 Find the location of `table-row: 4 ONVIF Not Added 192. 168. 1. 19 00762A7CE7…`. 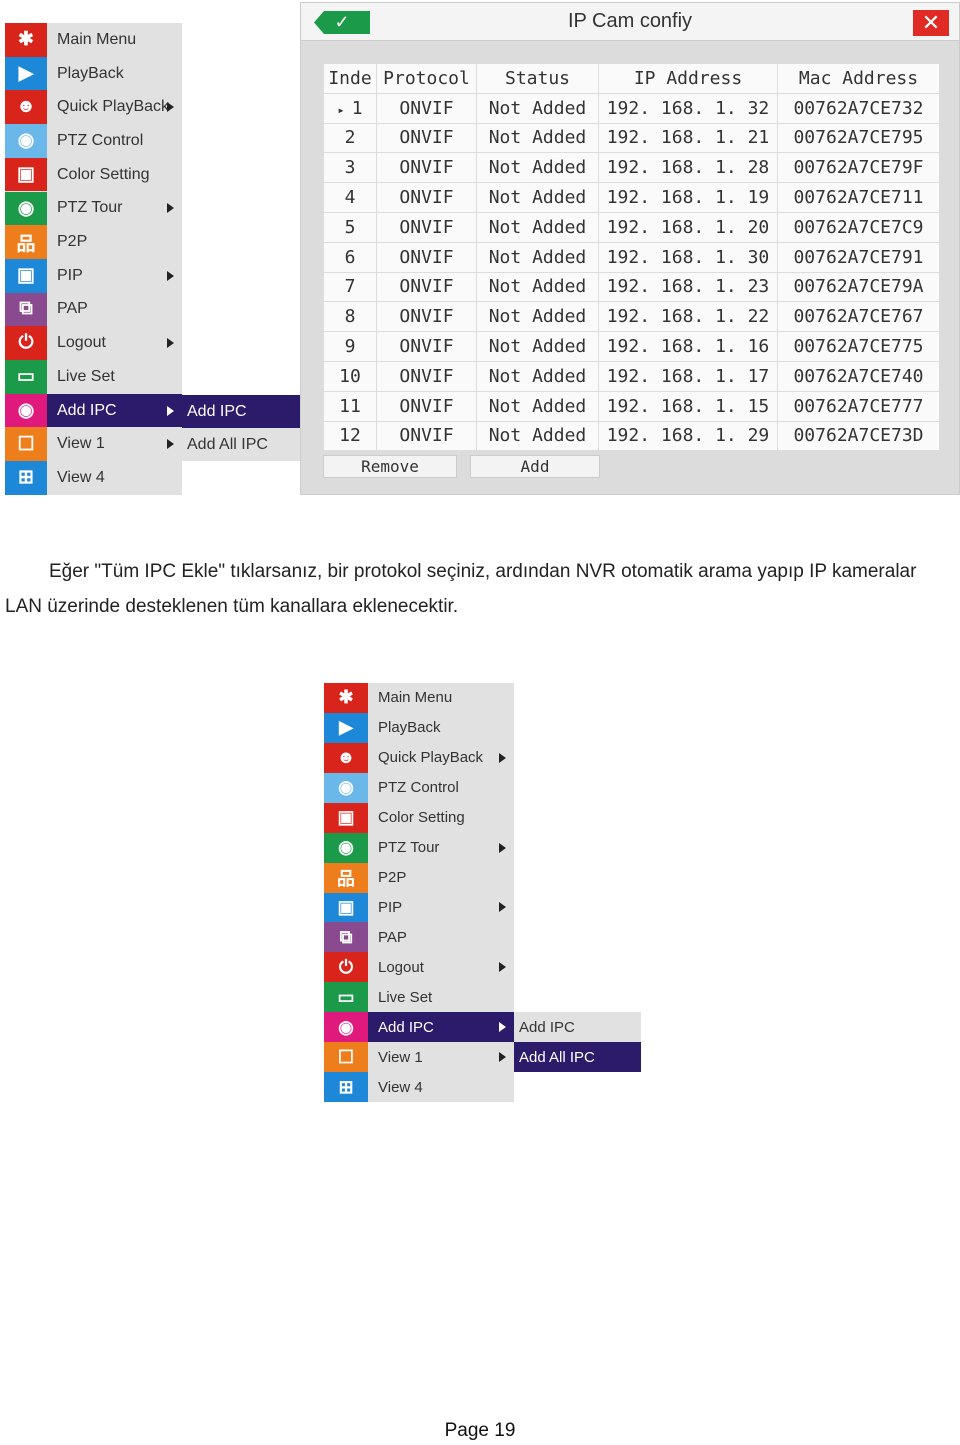

table-row: 4 ONVIF Not Added 192. 168. 1. 19 00762A7CE7… is located at coordinates (631, 197).